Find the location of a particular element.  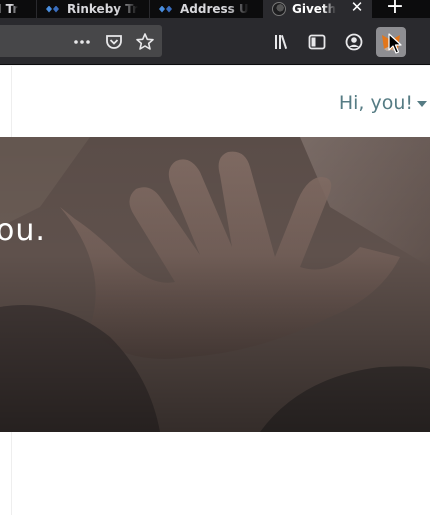

bookmark-star-icon is located at coordinates (145, 42).